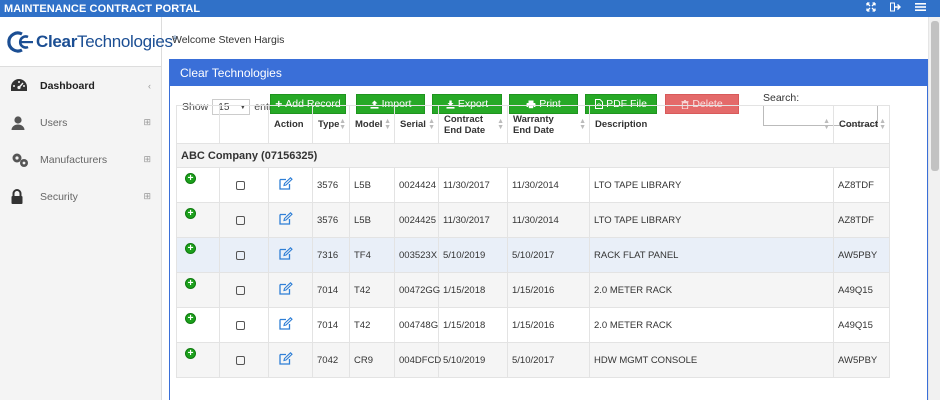 This screenshot has height=400, width=940. I want to click on sidebar-item-label: Users, so click(54, 122).